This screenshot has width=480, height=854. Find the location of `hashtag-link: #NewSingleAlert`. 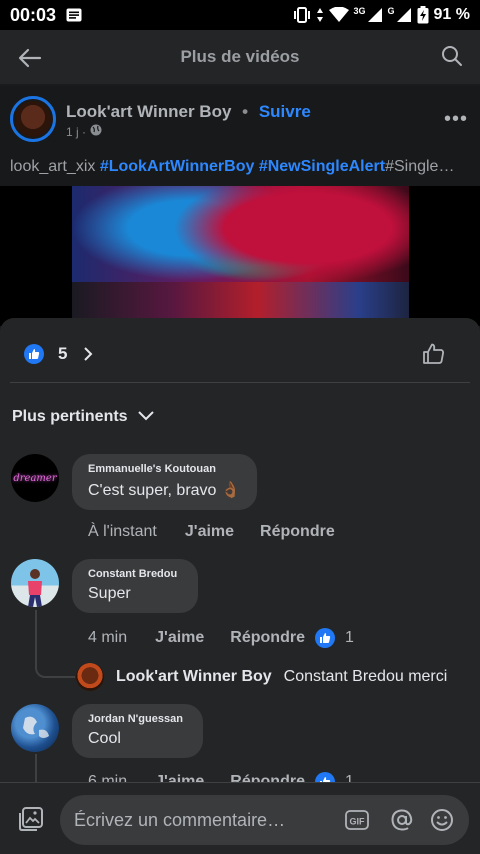

hashtag-link: #NewSingleAlert is located at coordinates (322, 166).